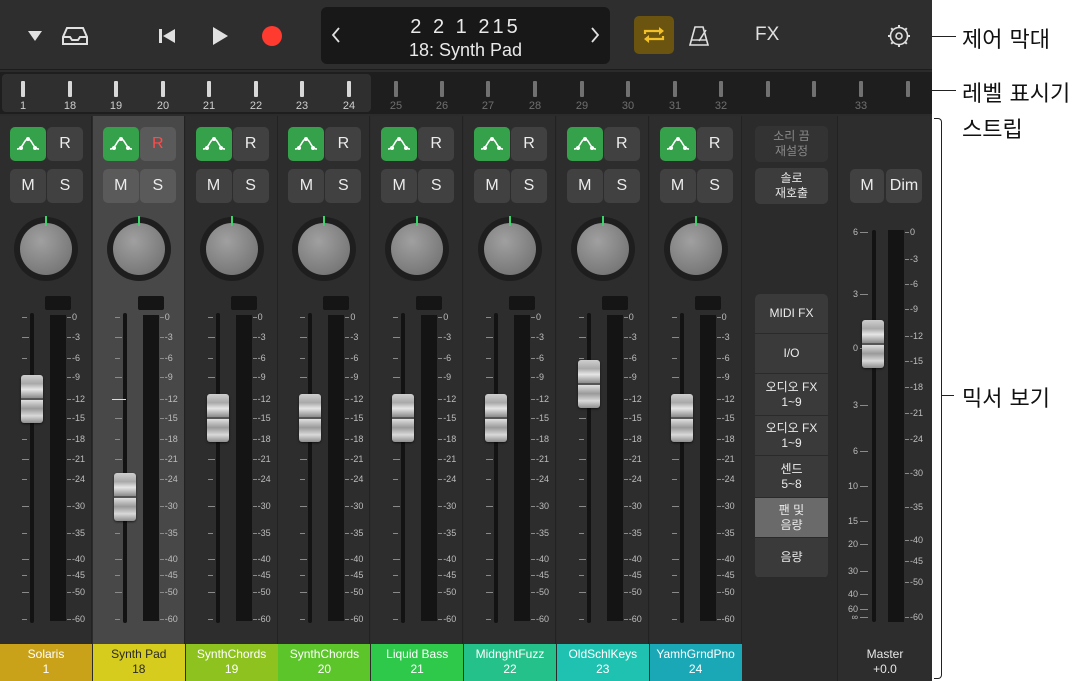 The height and width of the screenshot is (681, 1085). What do you see at coordinates (465, 50) in the screenshot?
I see `patch-name: 18: Synth Pad` at bounding box center [465, 50].